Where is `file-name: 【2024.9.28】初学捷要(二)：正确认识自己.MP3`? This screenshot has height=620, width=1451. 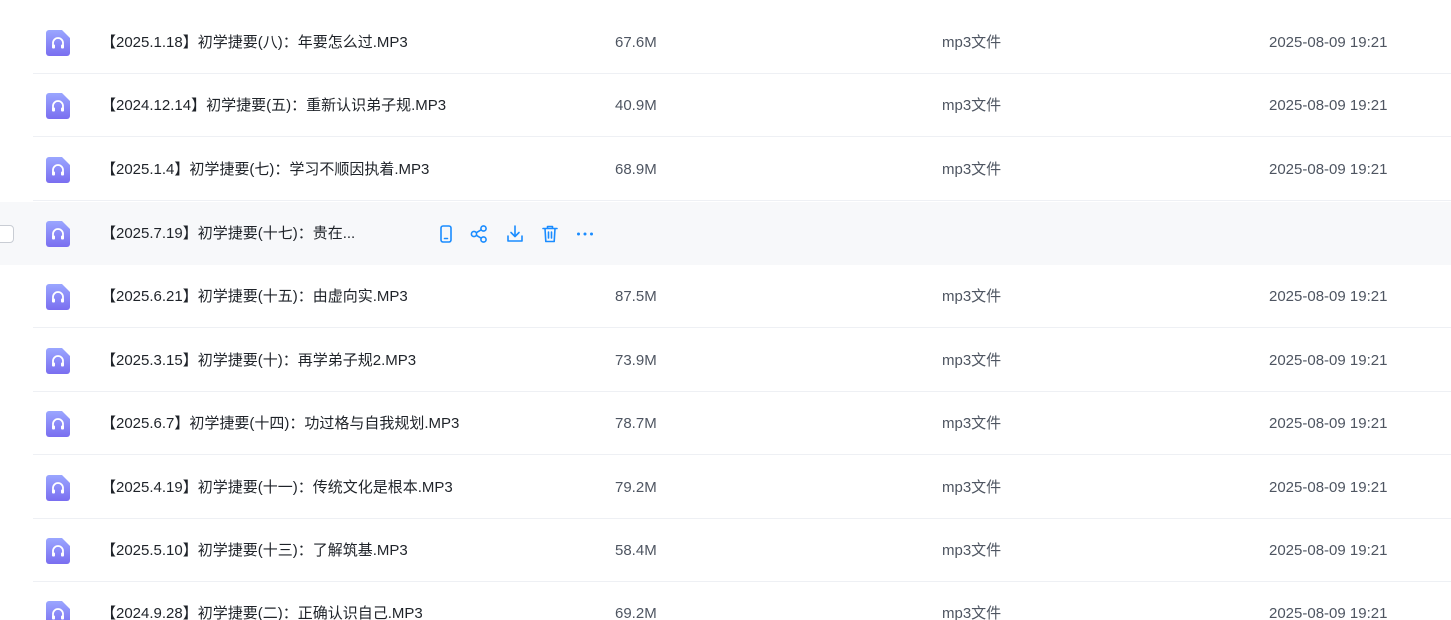
file-name: 【2024.9.28】初学捷要(二)：正确认识自己.MP3 is located at coordinates (262, 612).